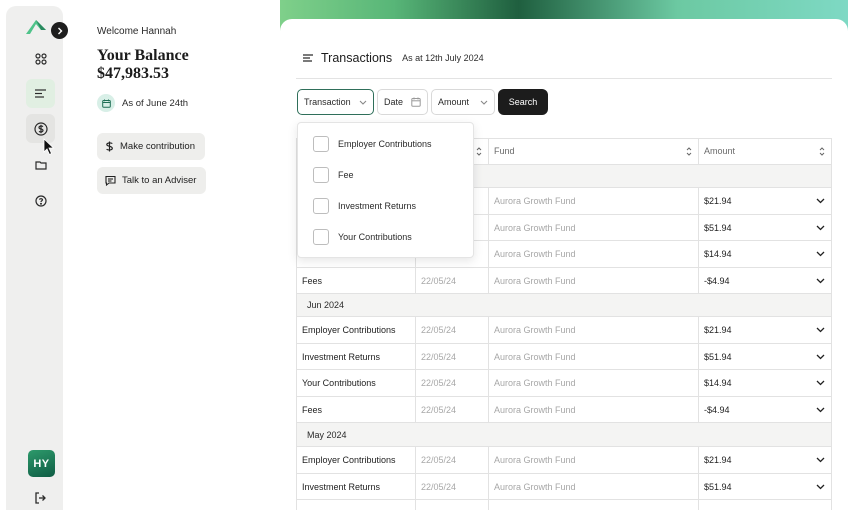  Describe the element at coordinates (355, 505) in the screenshot. I see `type-cell` at that location.